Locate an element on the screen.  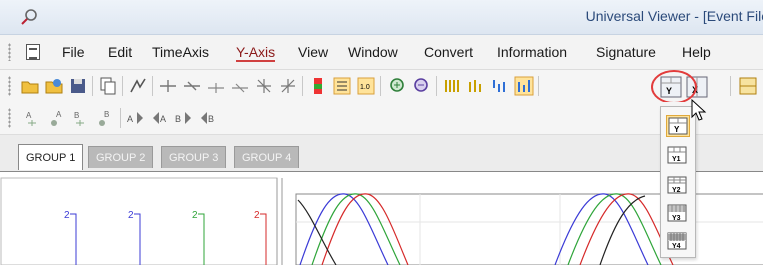
y-axis-split-dropdown: Y Y1 Y2 Y3 Y4 is located at coordinates (678, 182).